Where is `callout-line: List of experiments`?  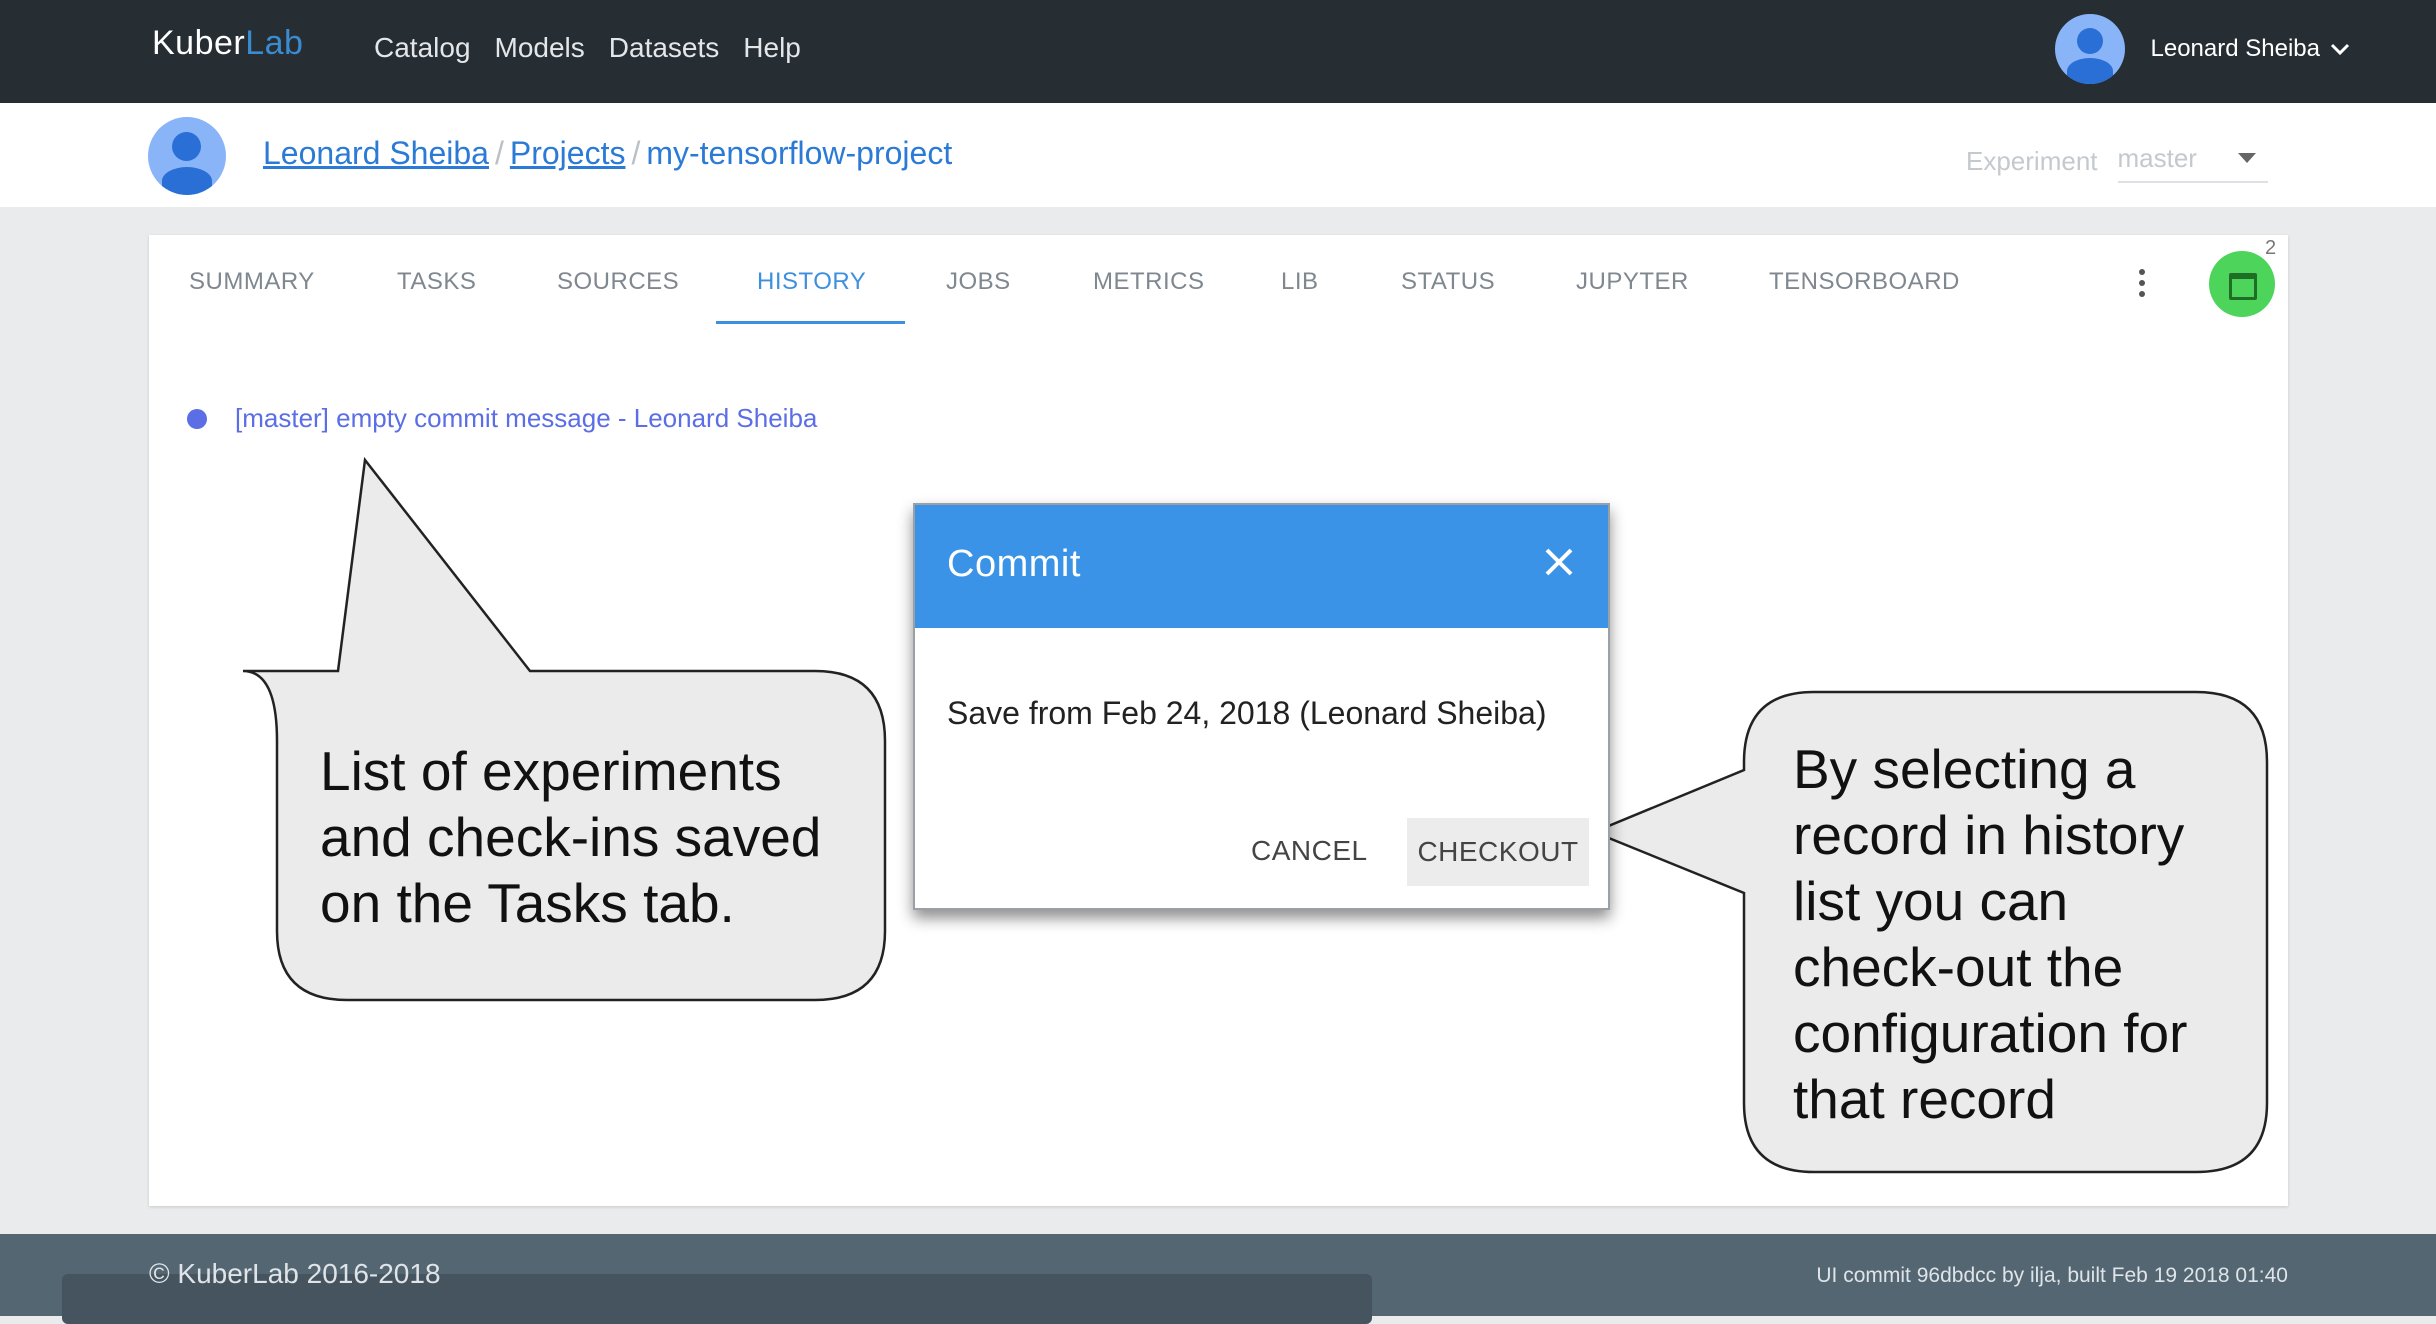 callout-line: List of experiments is located at coordinates (551, 771).